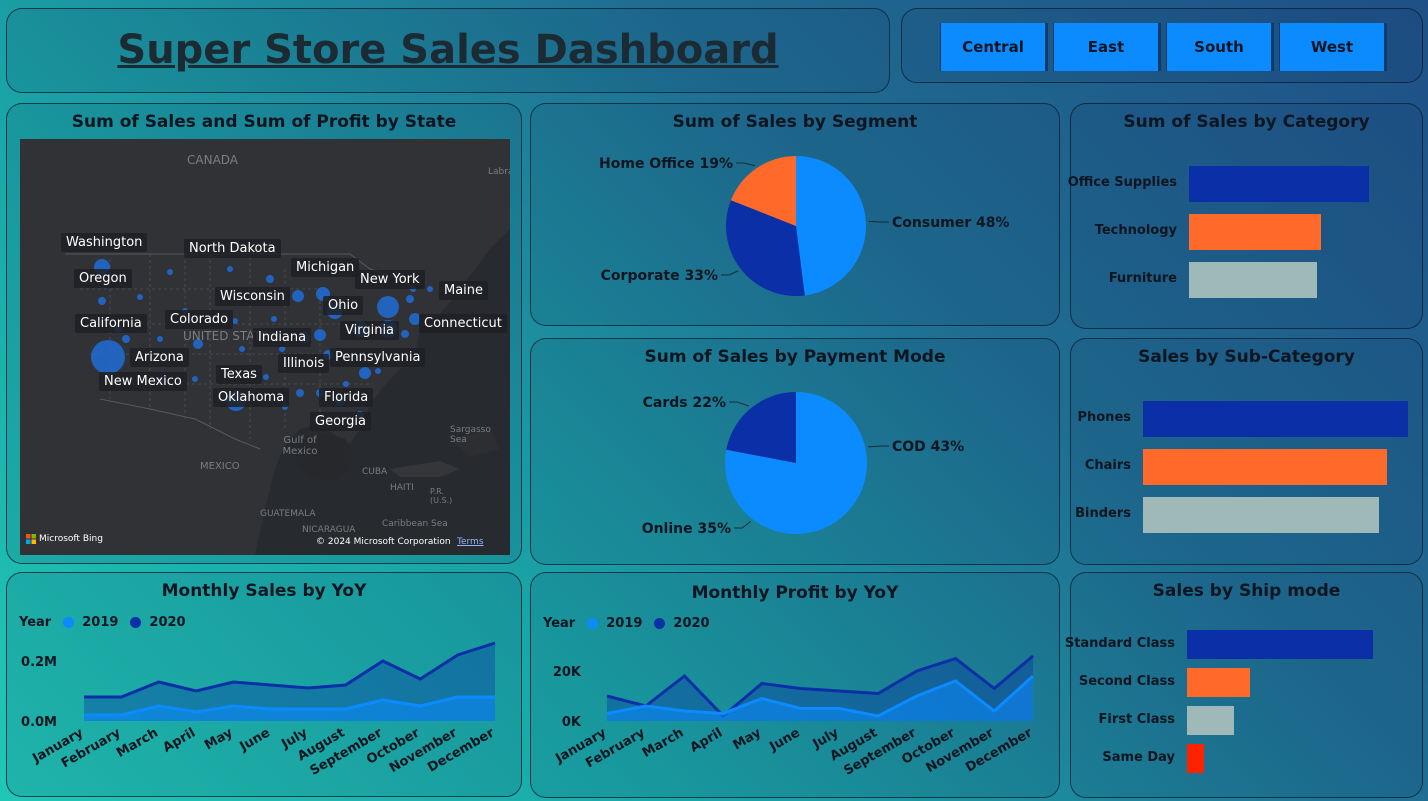  What do you see at coordinates (137, 743) in the screenshot?
I see `x-tick-label: March` at bounding box center [137, 743].